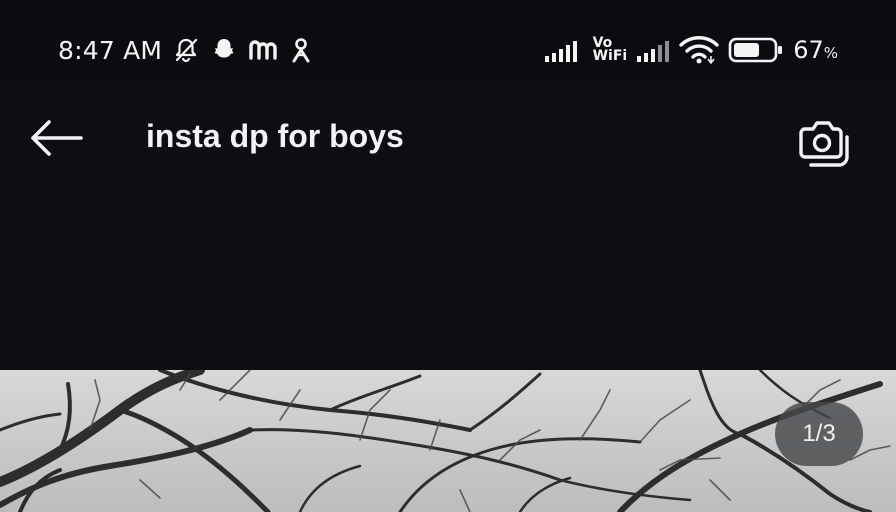 Image resolution: width=896 pixels, height=512 pixels. I want to click on vowifi-bottom: WiFi, so click(610, 56).